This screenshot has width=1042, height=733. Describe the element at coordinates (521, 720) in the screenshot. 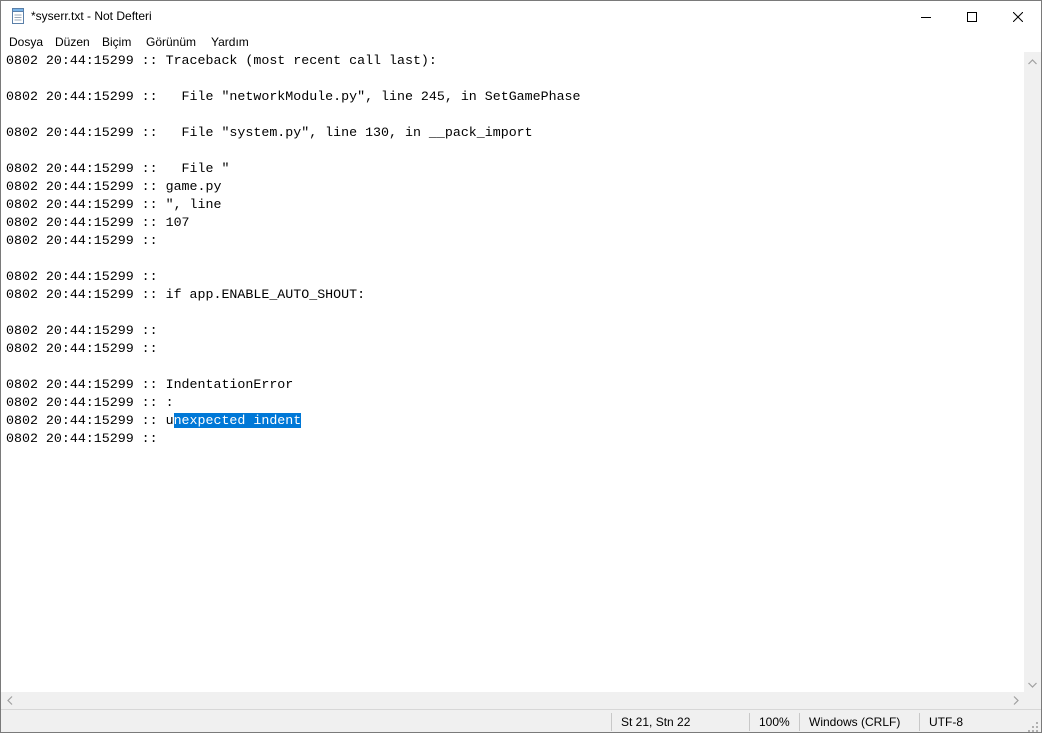

I see `status-bar: St 21, Stn 22 100% Windows (CRLF) UTF-8` at that location.